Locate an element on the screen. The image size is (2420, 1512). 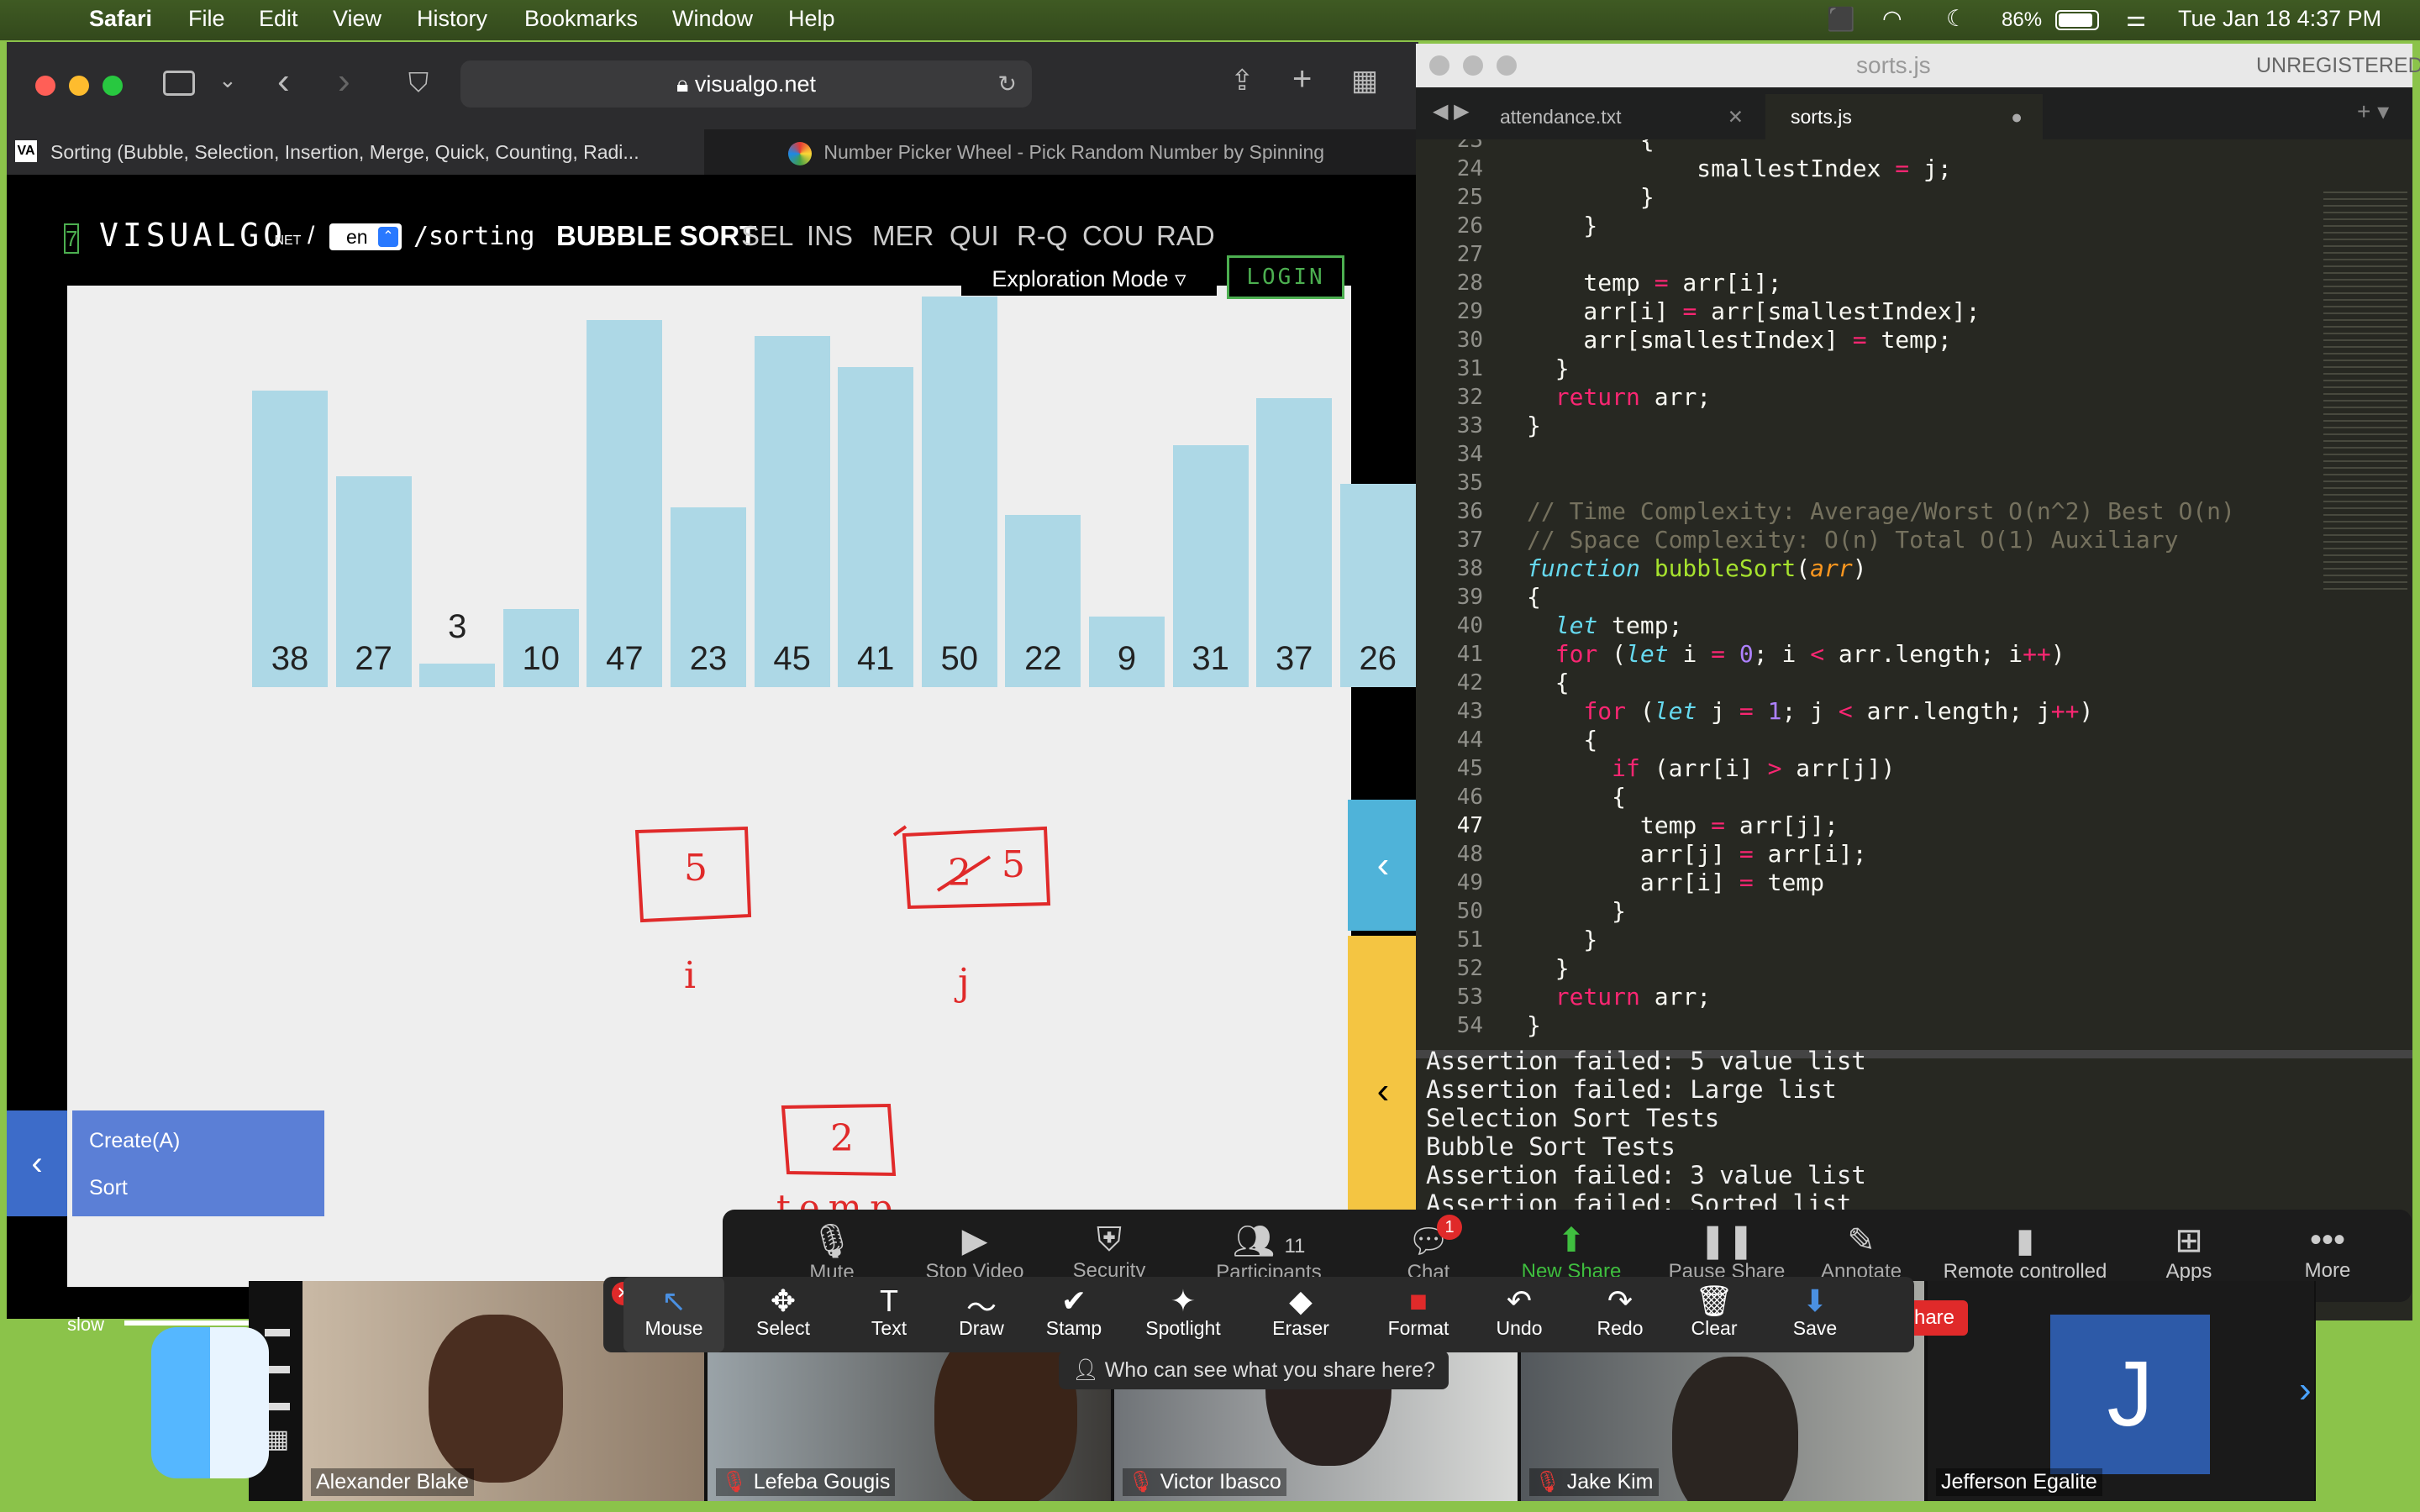
avatar: J is located at coordinates (2130, 1394).